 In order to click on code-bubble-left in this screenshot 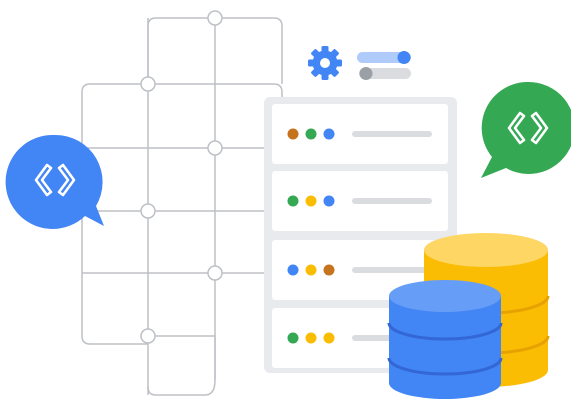, I will do `click(54, 181)`.